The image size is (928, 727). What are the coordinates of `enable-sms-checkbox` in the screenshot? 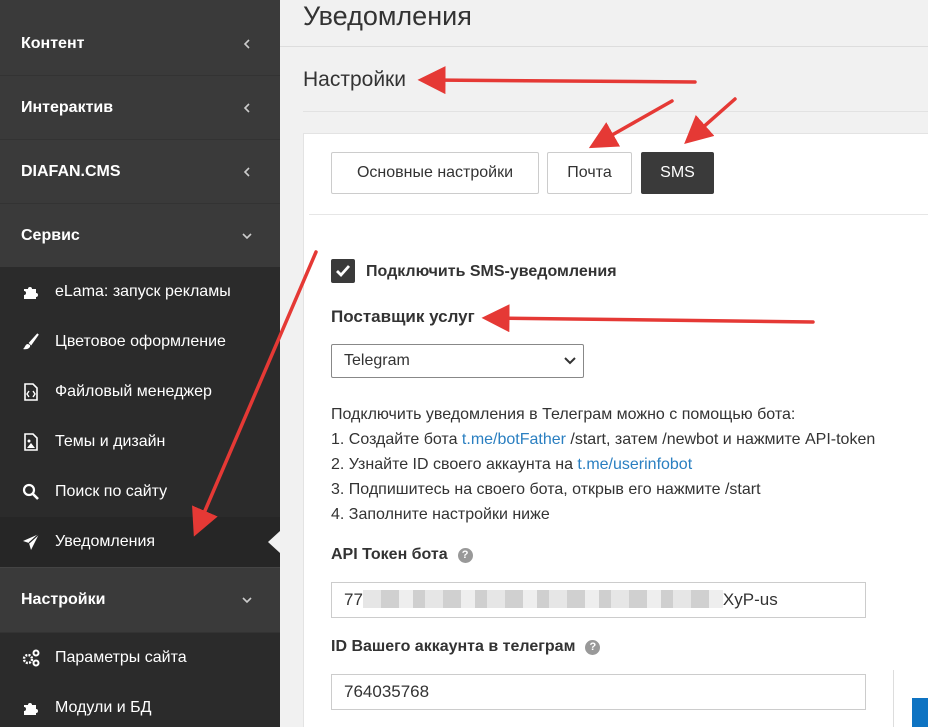 It's located at (343, 271).